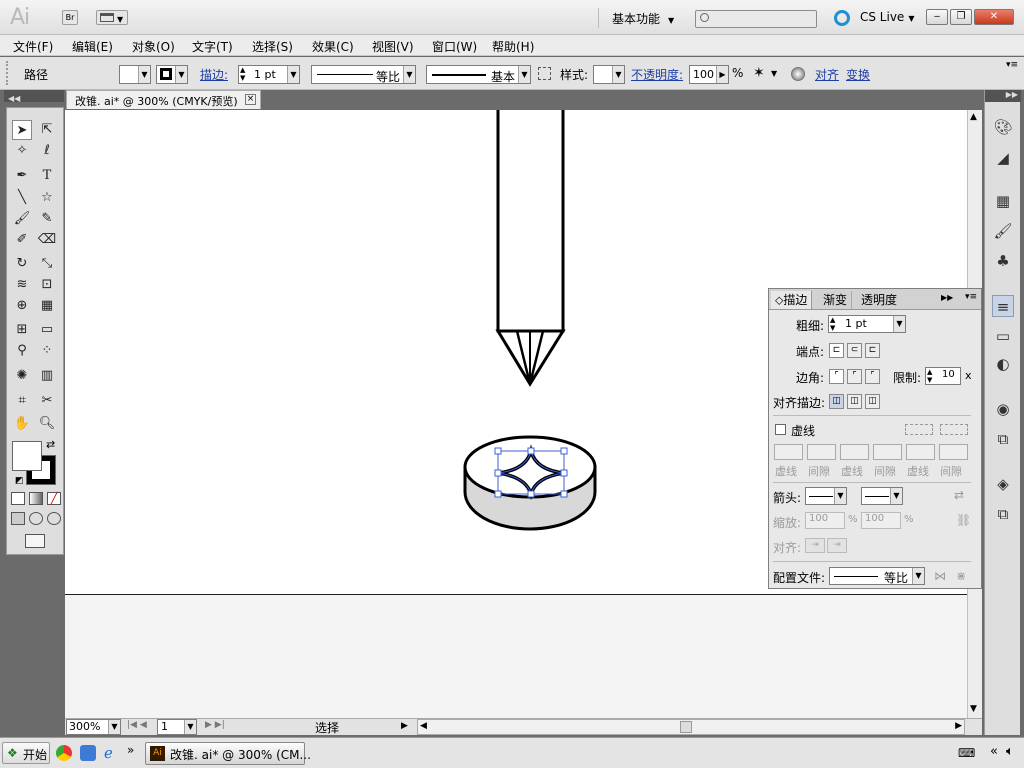  What do you see at coordinates (212, 46) in the screenshot?
I see `menu-type: 文字(T)` at bounding box center [212, 46].